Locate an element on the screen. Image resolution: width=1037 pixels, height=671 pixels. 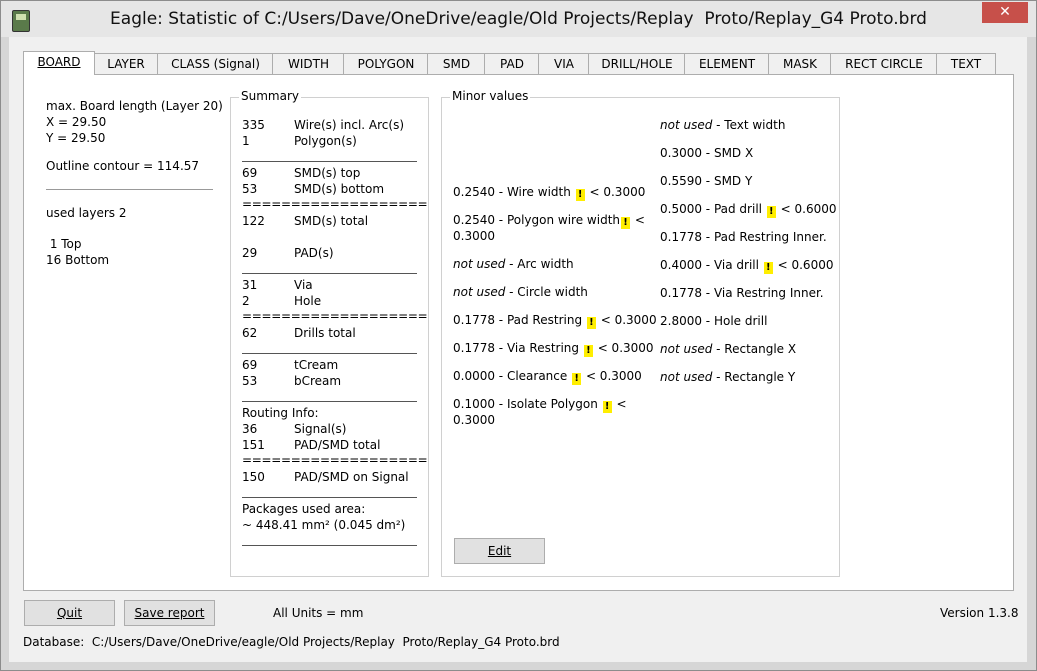
tab-element: ELEMENT is located at coordinates (727, 63).